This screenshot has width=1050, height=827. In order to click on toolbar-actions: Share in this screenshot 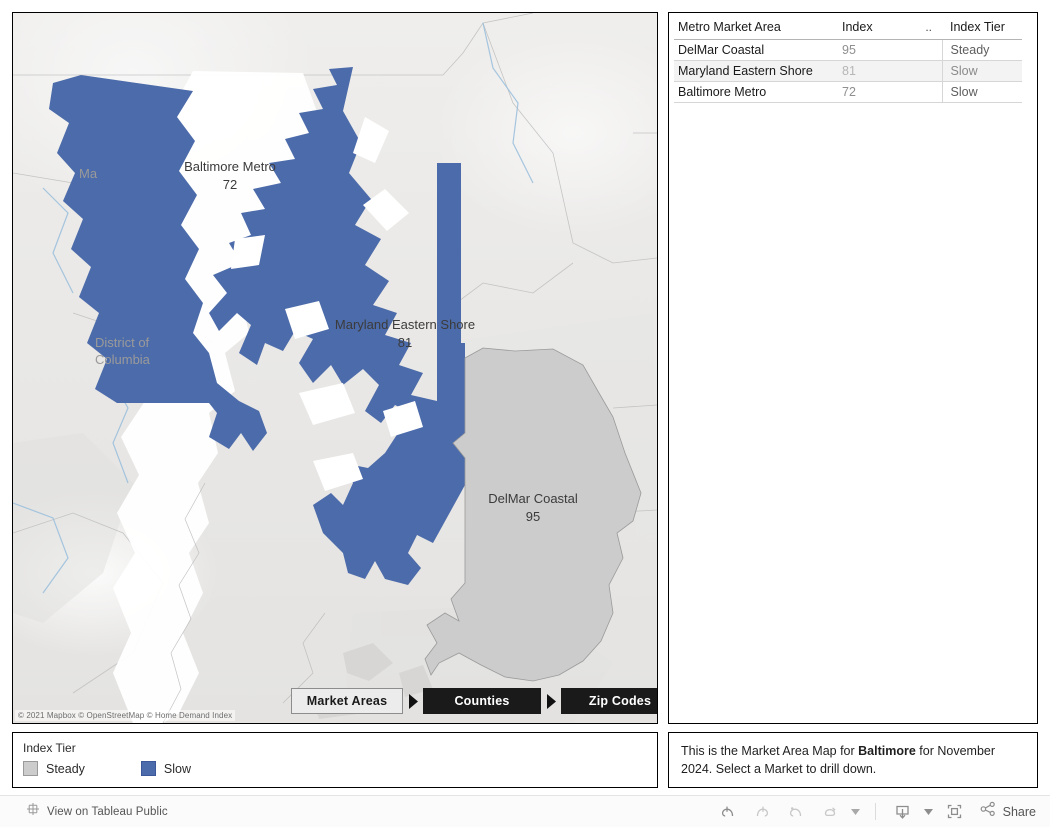, I will do `click(874, 812)`.